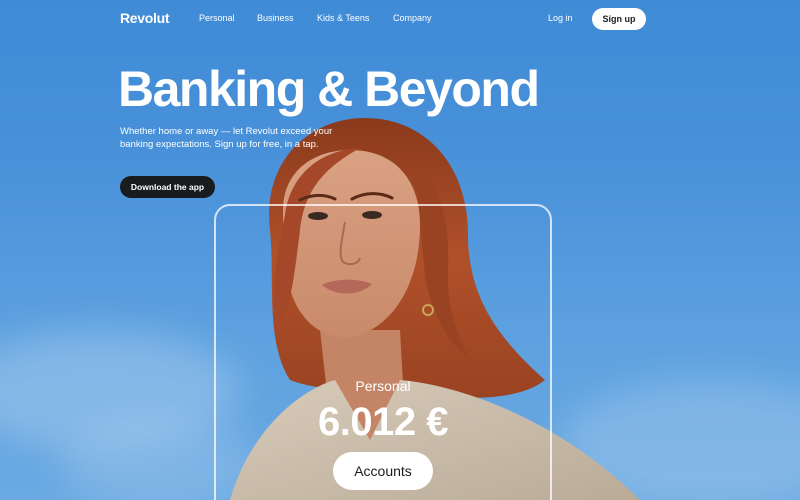 The height and width of the screenshot is (500, 800). I want to click on nav-item-business: Business, so click(275, 18).